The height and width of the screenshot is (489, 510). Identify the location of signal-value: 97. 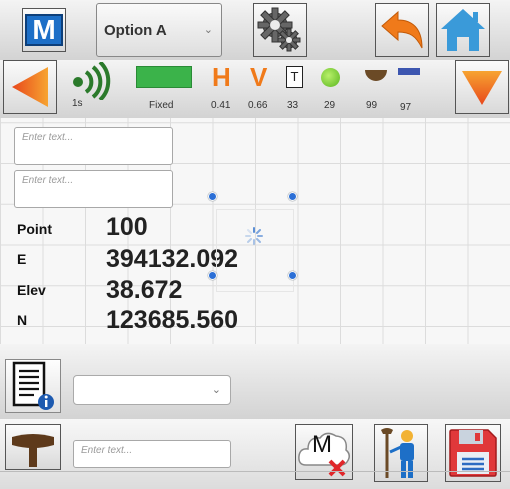
(406, 107).